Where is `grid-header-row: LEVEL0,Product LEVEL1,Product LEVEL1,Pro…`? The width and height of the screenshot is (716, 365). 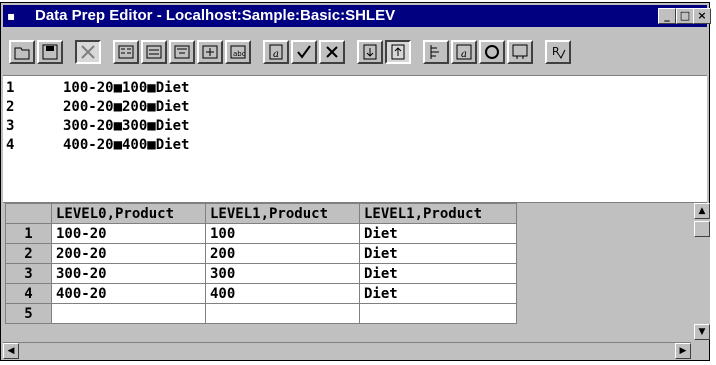 grid-header-row: LEVEL0,Product LEVEL1,Product LEVEL1,Pro… is located at coordinates (261, 213).